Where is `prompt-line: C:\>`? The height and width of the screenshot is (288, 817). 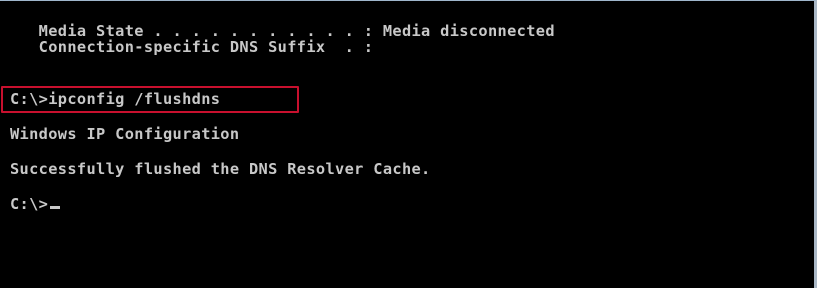 prompt-line: C:\> is located at coordinates (35, 204).